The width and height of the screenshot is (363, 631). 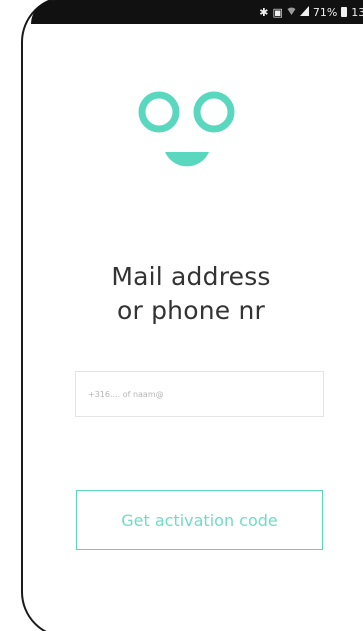 I want to click on battery-icon, so click(x=344, y=12).